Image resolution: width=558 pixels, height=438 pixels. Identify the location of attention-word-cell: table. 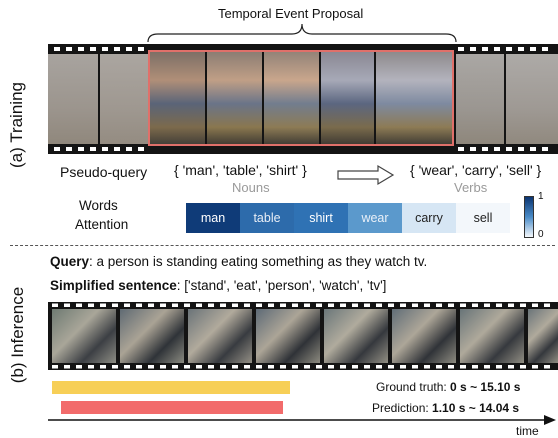
(267, 218).